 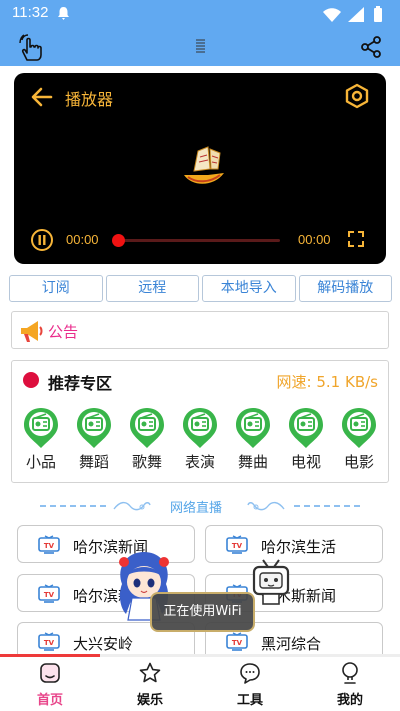 What do you see at coordinates (30, 12) in the screenshot?
I see `status-time: 11:32` at bounding box center [30, 12].